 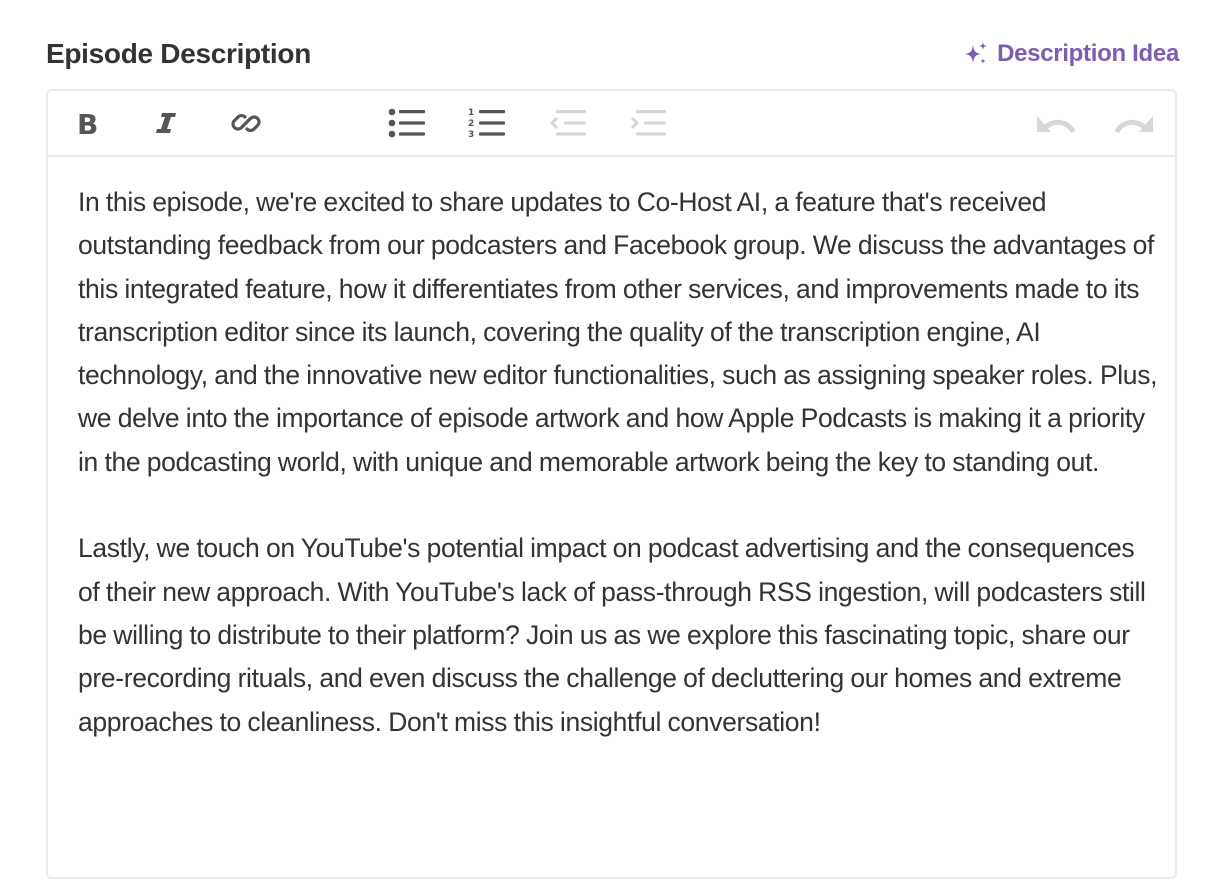 I want to click on undo-button, so click(x=1056, y=123).